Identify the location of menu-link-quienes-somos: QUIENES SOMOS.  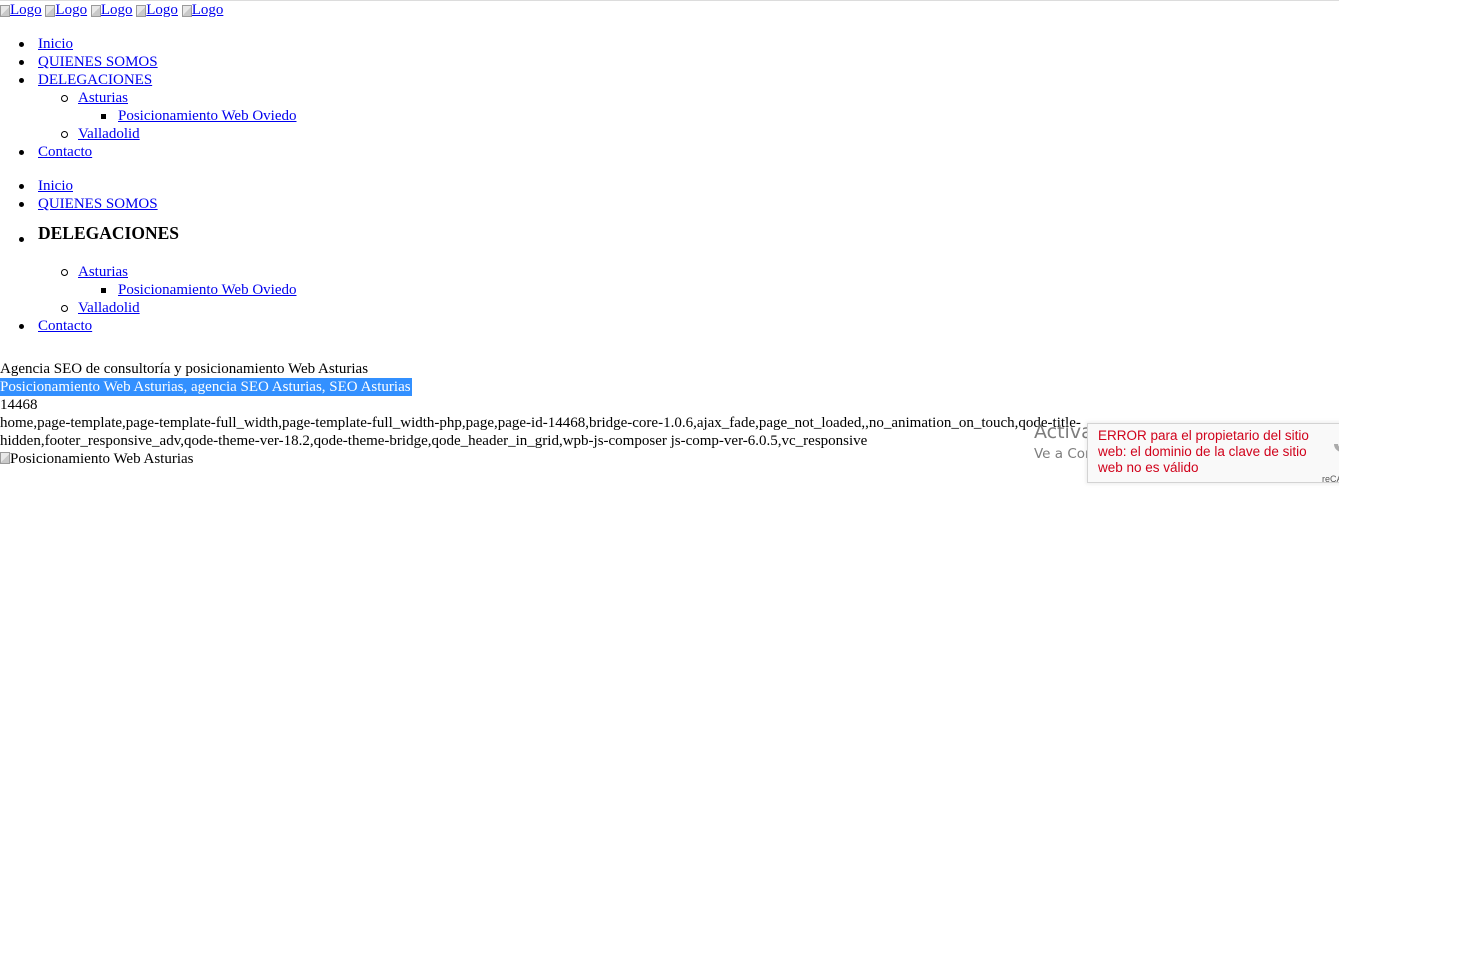
(98, 62).